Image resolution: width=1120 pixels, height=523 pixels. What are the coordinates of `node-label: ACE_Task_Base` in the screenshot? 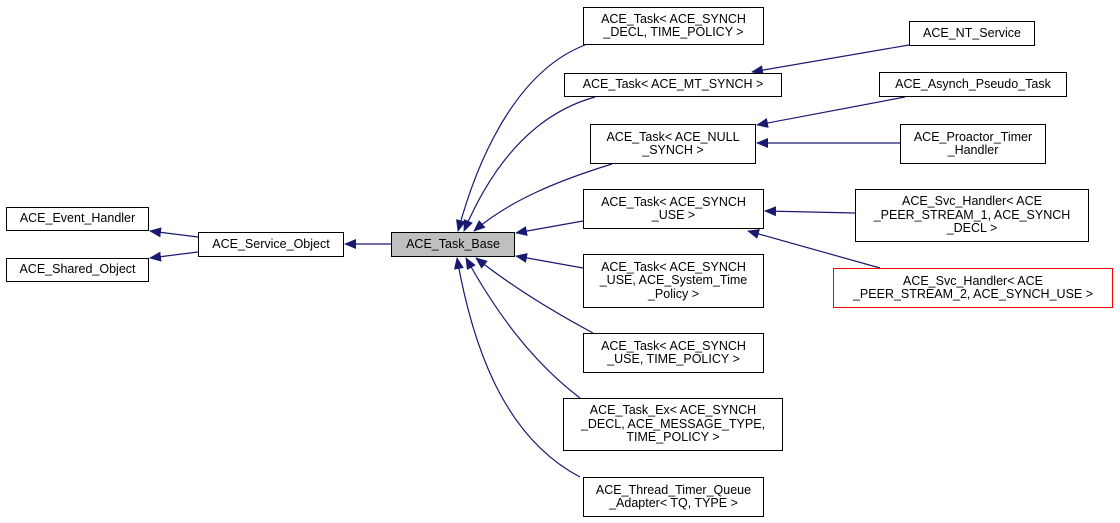 It's located at (453, 243).